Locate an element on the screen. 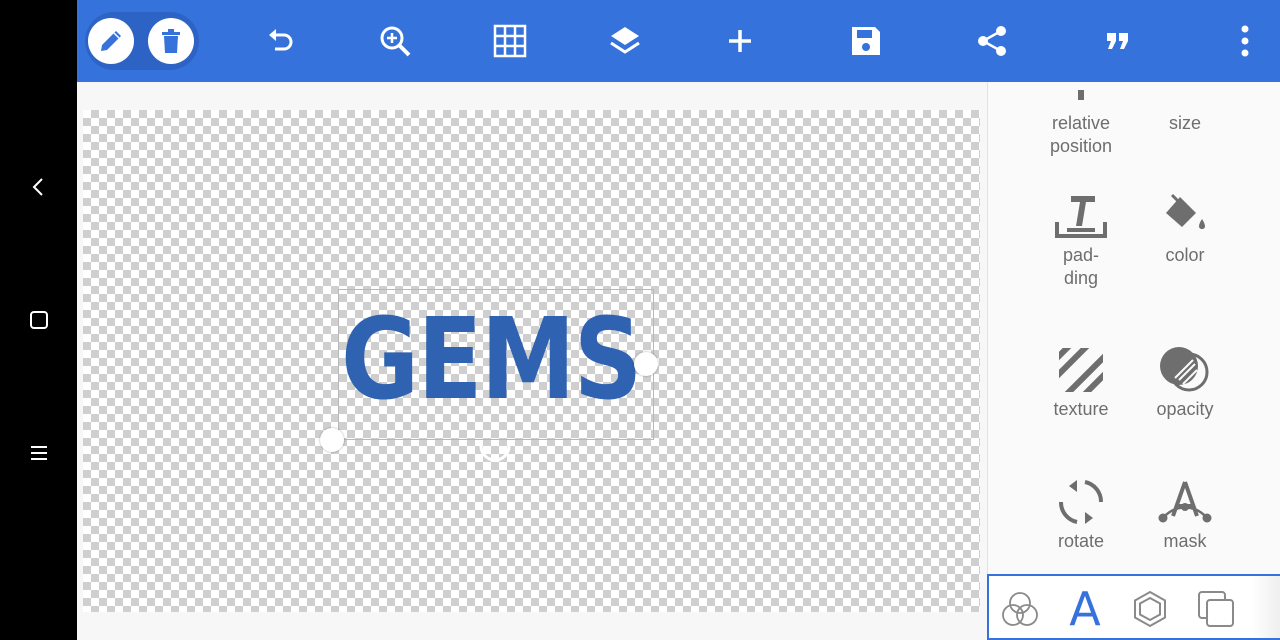 The image size is (1280, 640). padding-icon is located at coordinates (1081, 216).